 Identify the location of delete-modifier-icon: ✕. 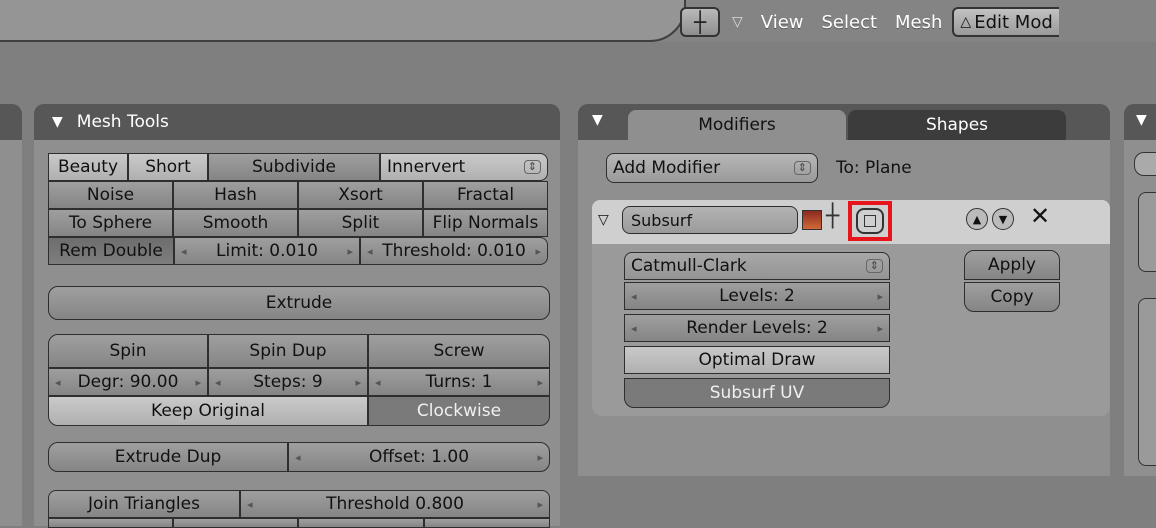
(1040, 216).